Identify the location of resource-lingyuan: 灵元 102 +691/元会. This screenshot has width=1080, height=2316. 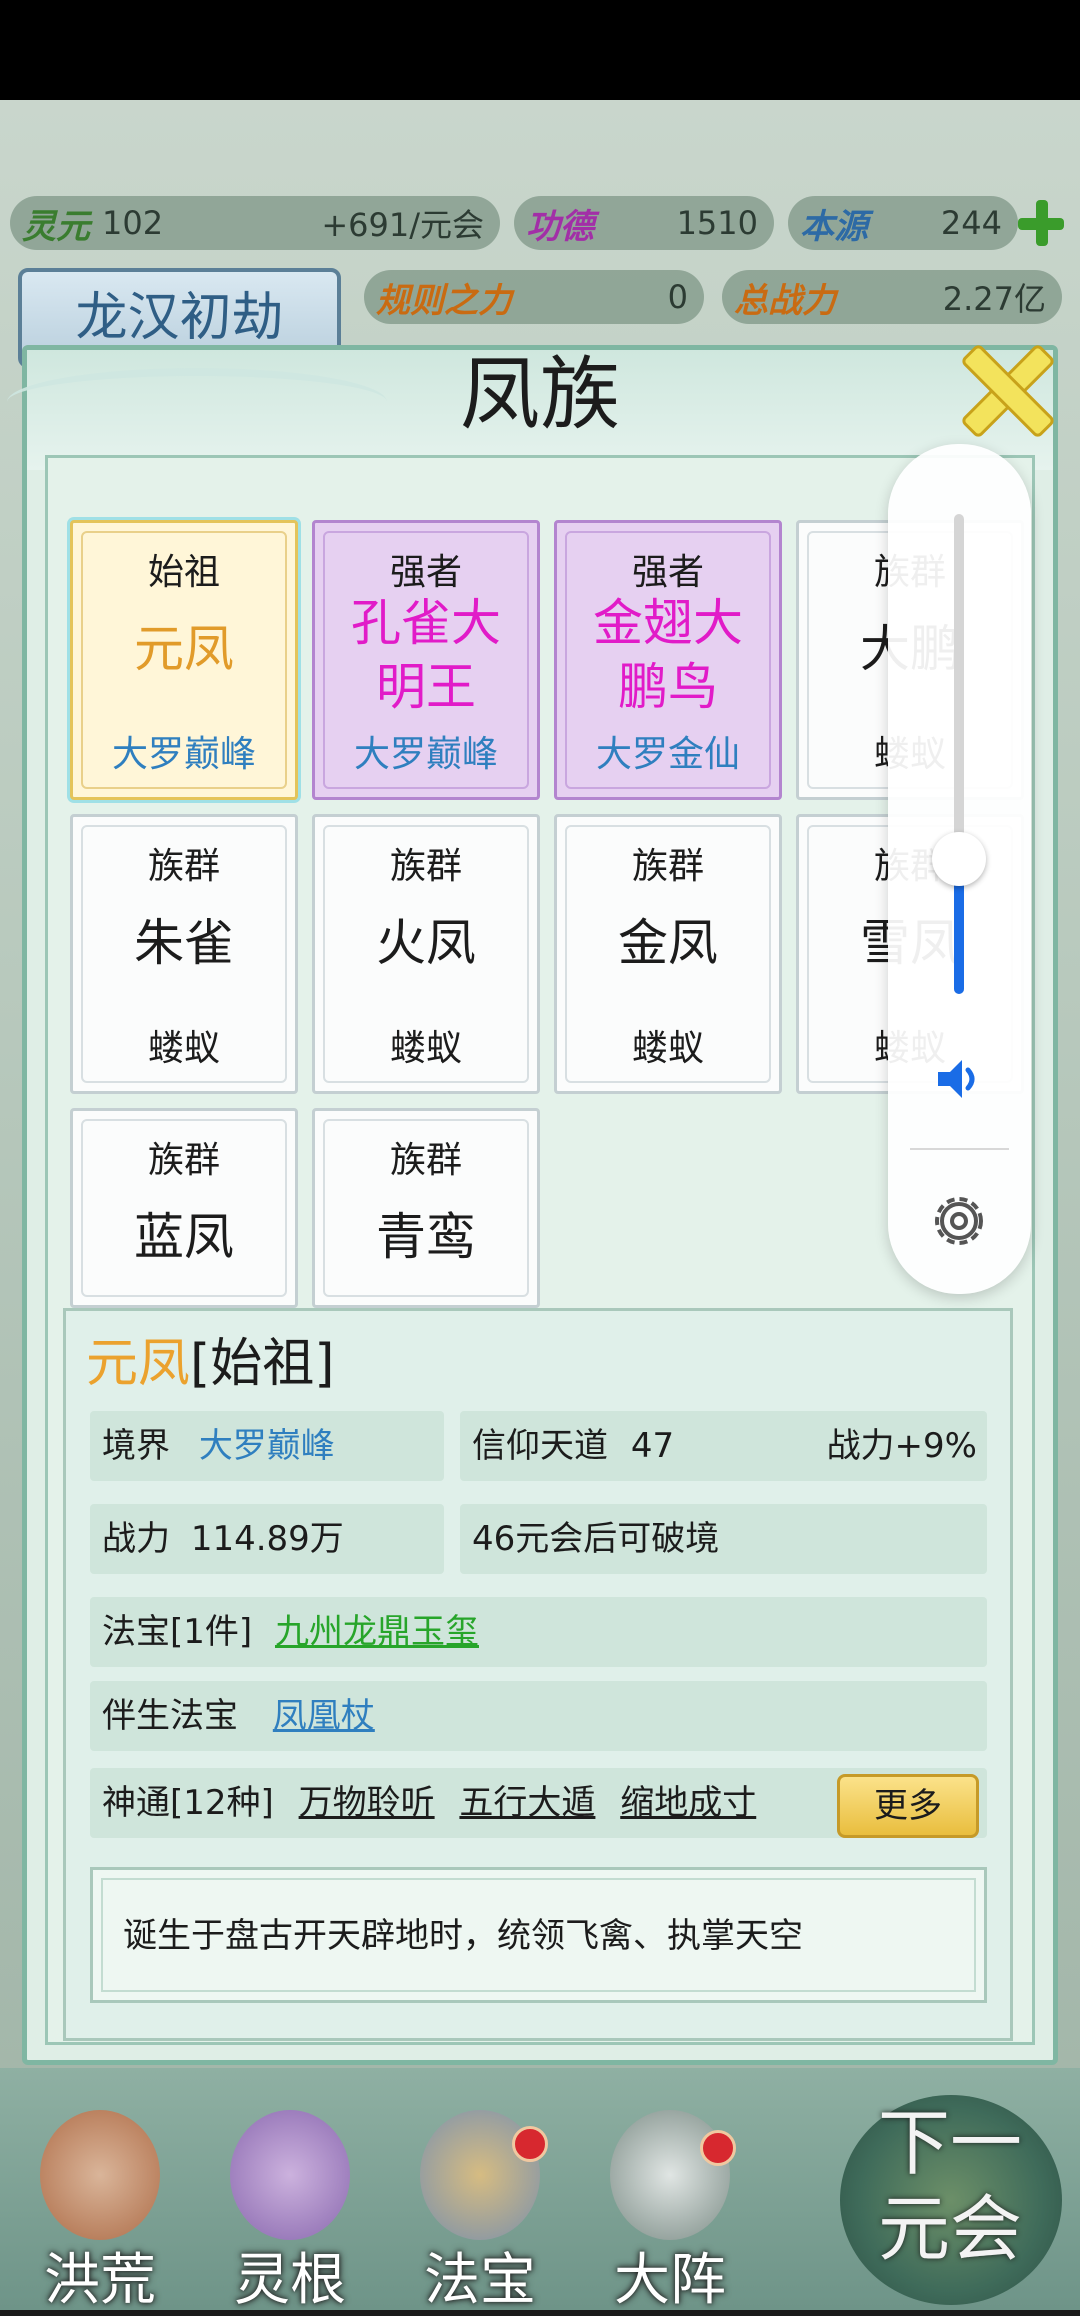
(255, 223).